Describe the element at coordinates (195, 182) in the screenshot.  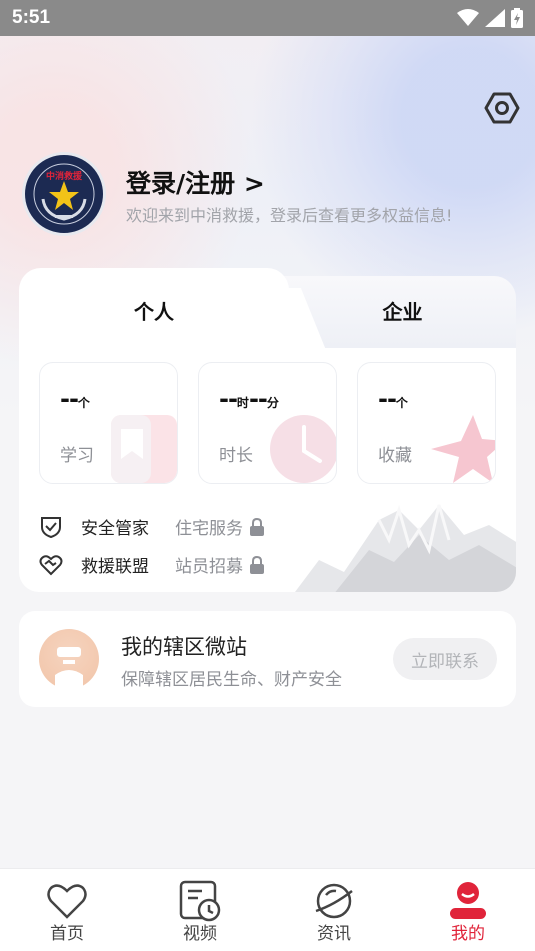
I see `login-register-link: 登录/注册 >` at that location.